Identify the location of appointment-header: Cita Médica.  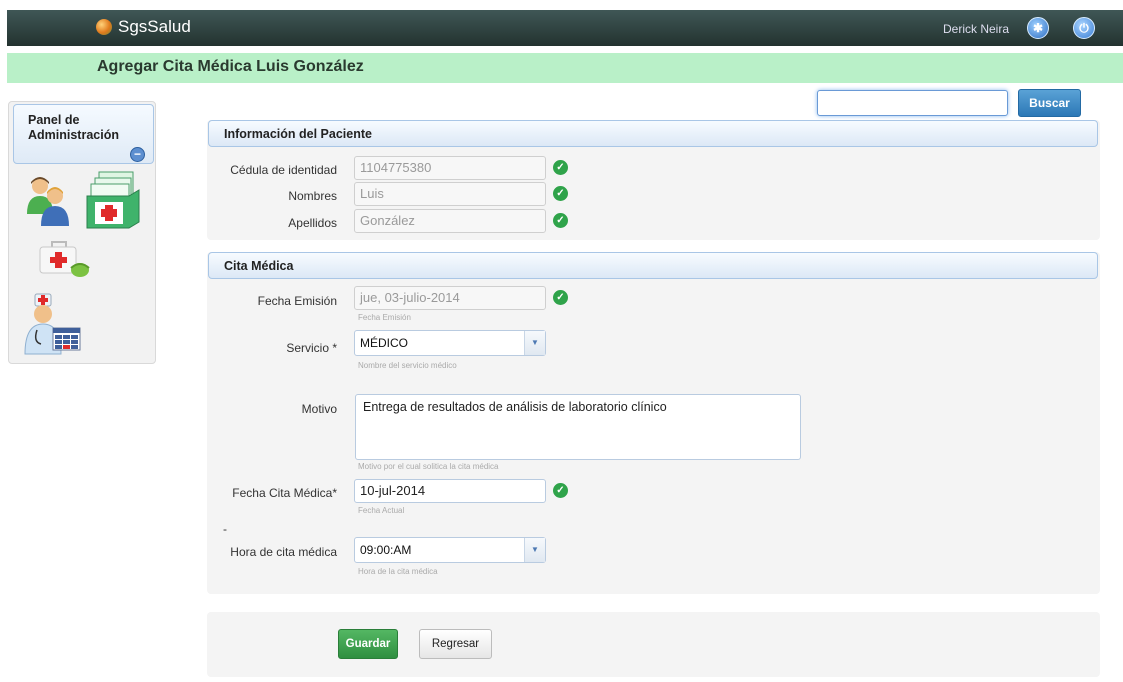
(653, 265).